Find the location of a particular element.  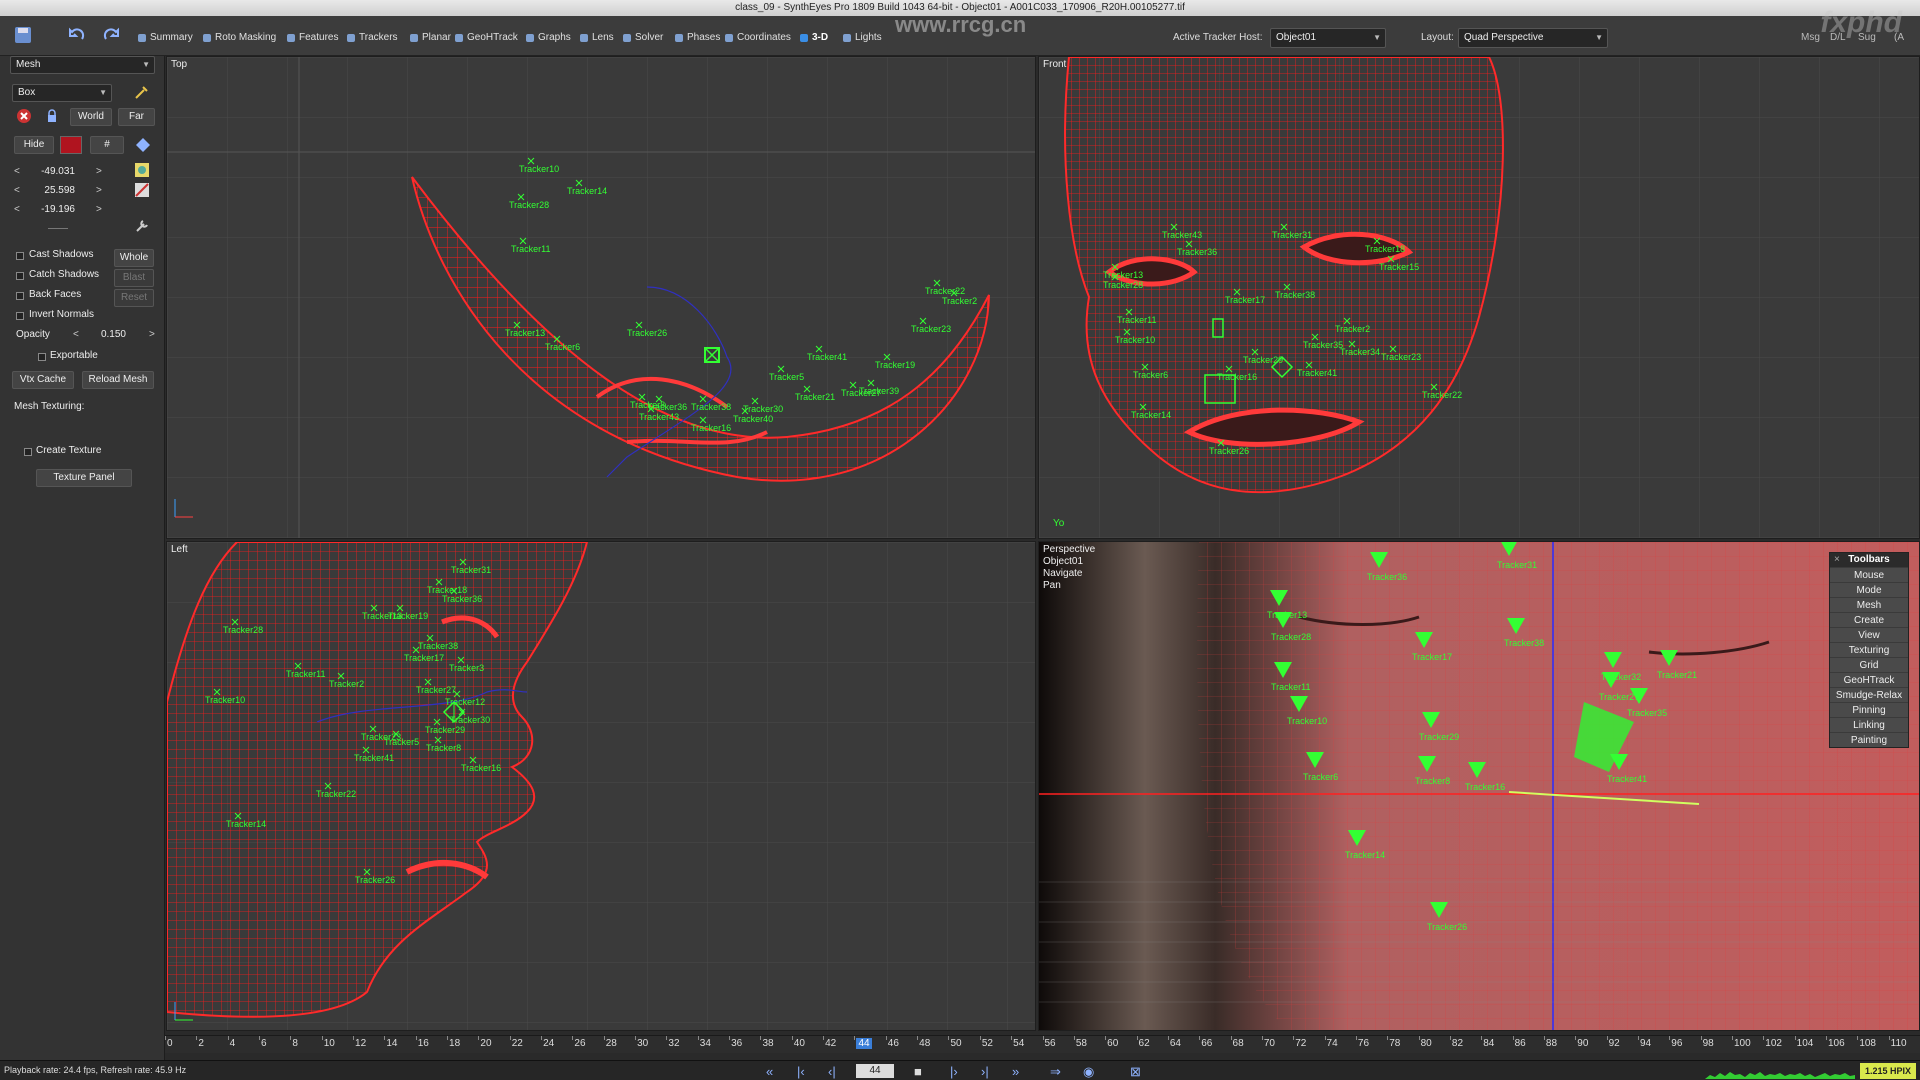

x-value: -49.031 is located at coordinates (50, 171).